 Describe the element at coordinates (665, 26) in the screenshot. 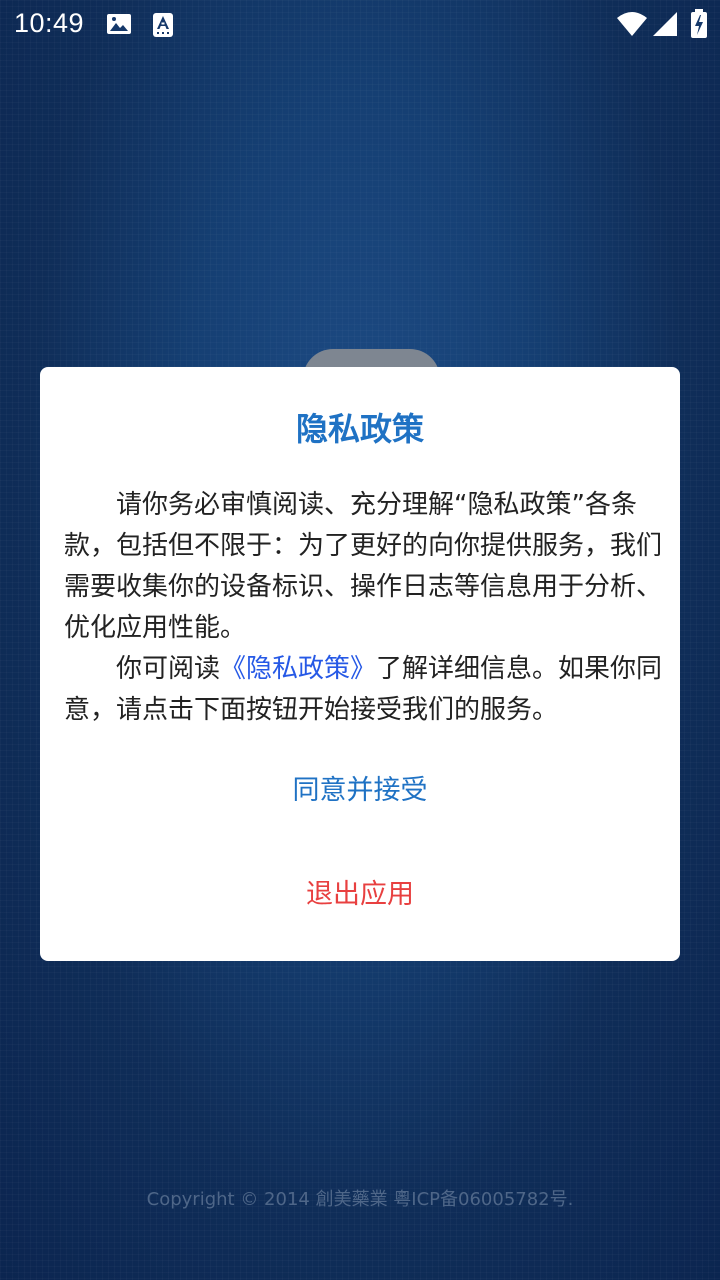

I see `signal-icon` at that location.